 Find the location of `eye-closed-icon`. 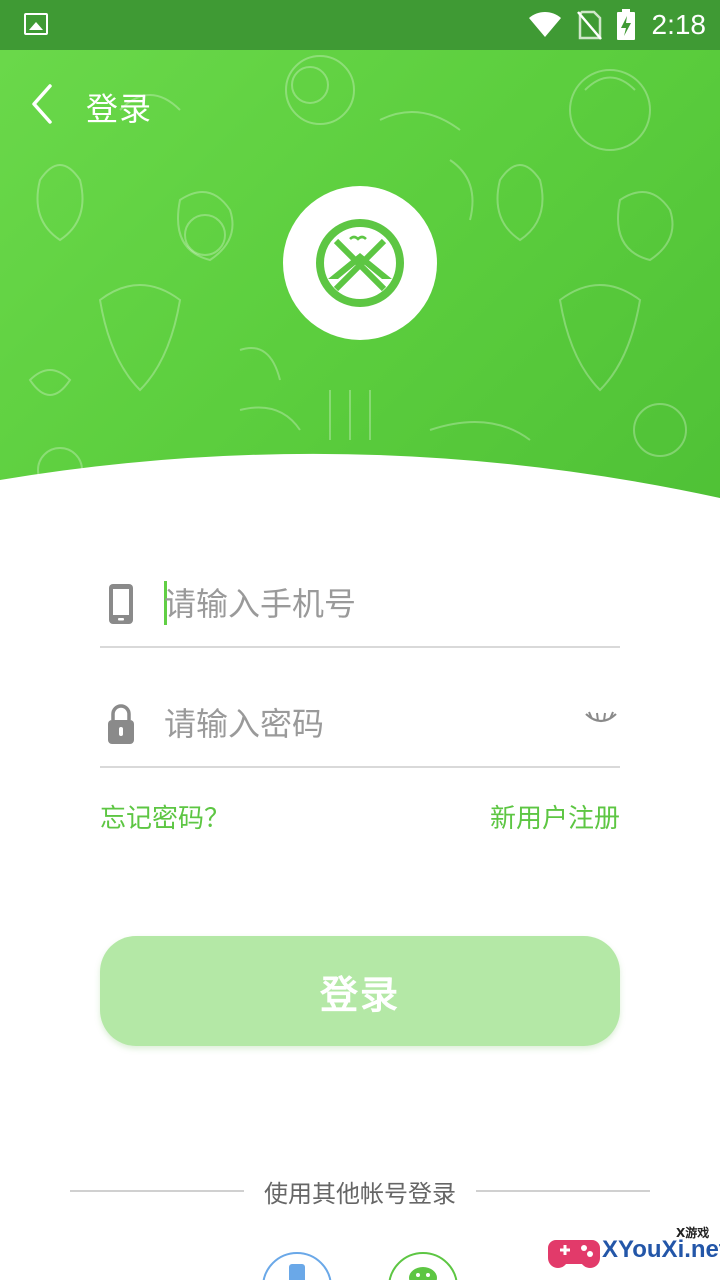

eye-closed-icon is located at coordinates (601, 719).